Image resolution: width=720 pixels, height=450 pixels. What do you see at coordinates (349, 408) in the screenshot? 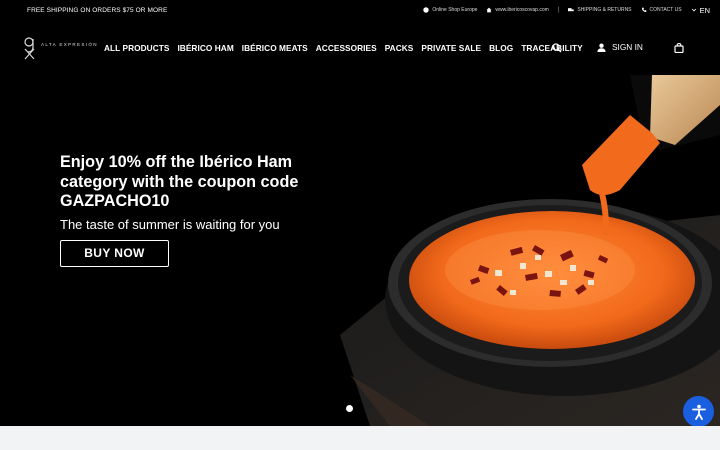
I see `carousel-dot` at bounding box center [349, 408].